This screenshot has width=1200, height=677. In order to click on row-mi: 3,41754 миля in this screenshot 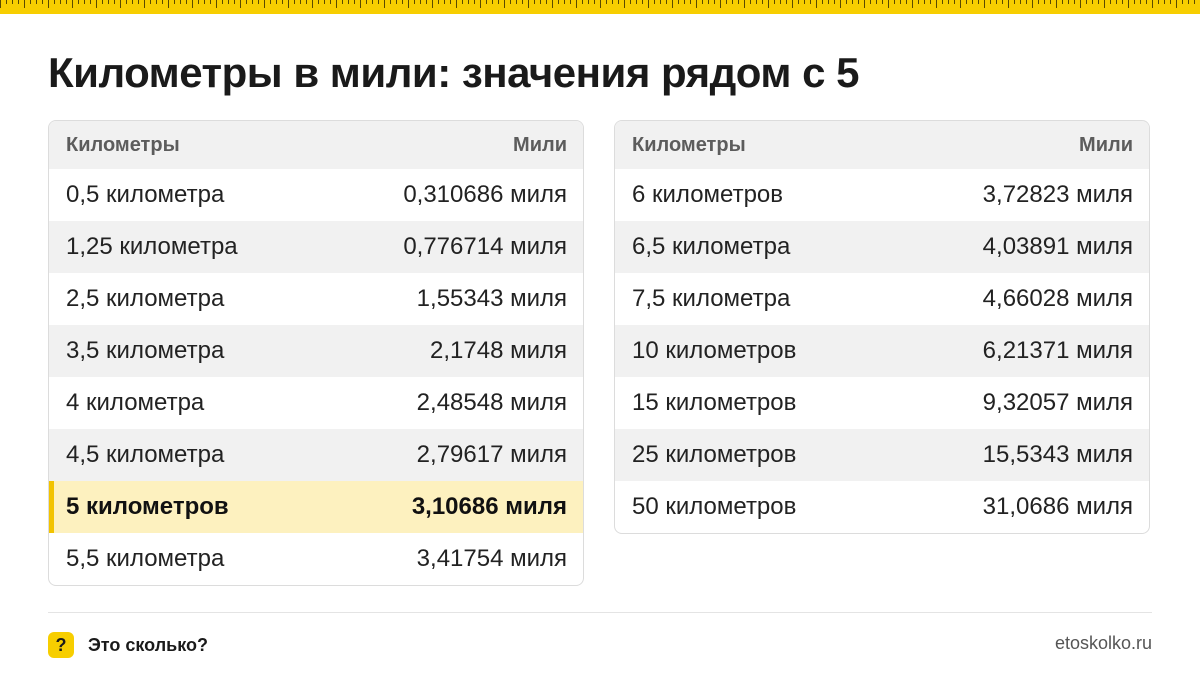, I will do `click(491, 558)`.